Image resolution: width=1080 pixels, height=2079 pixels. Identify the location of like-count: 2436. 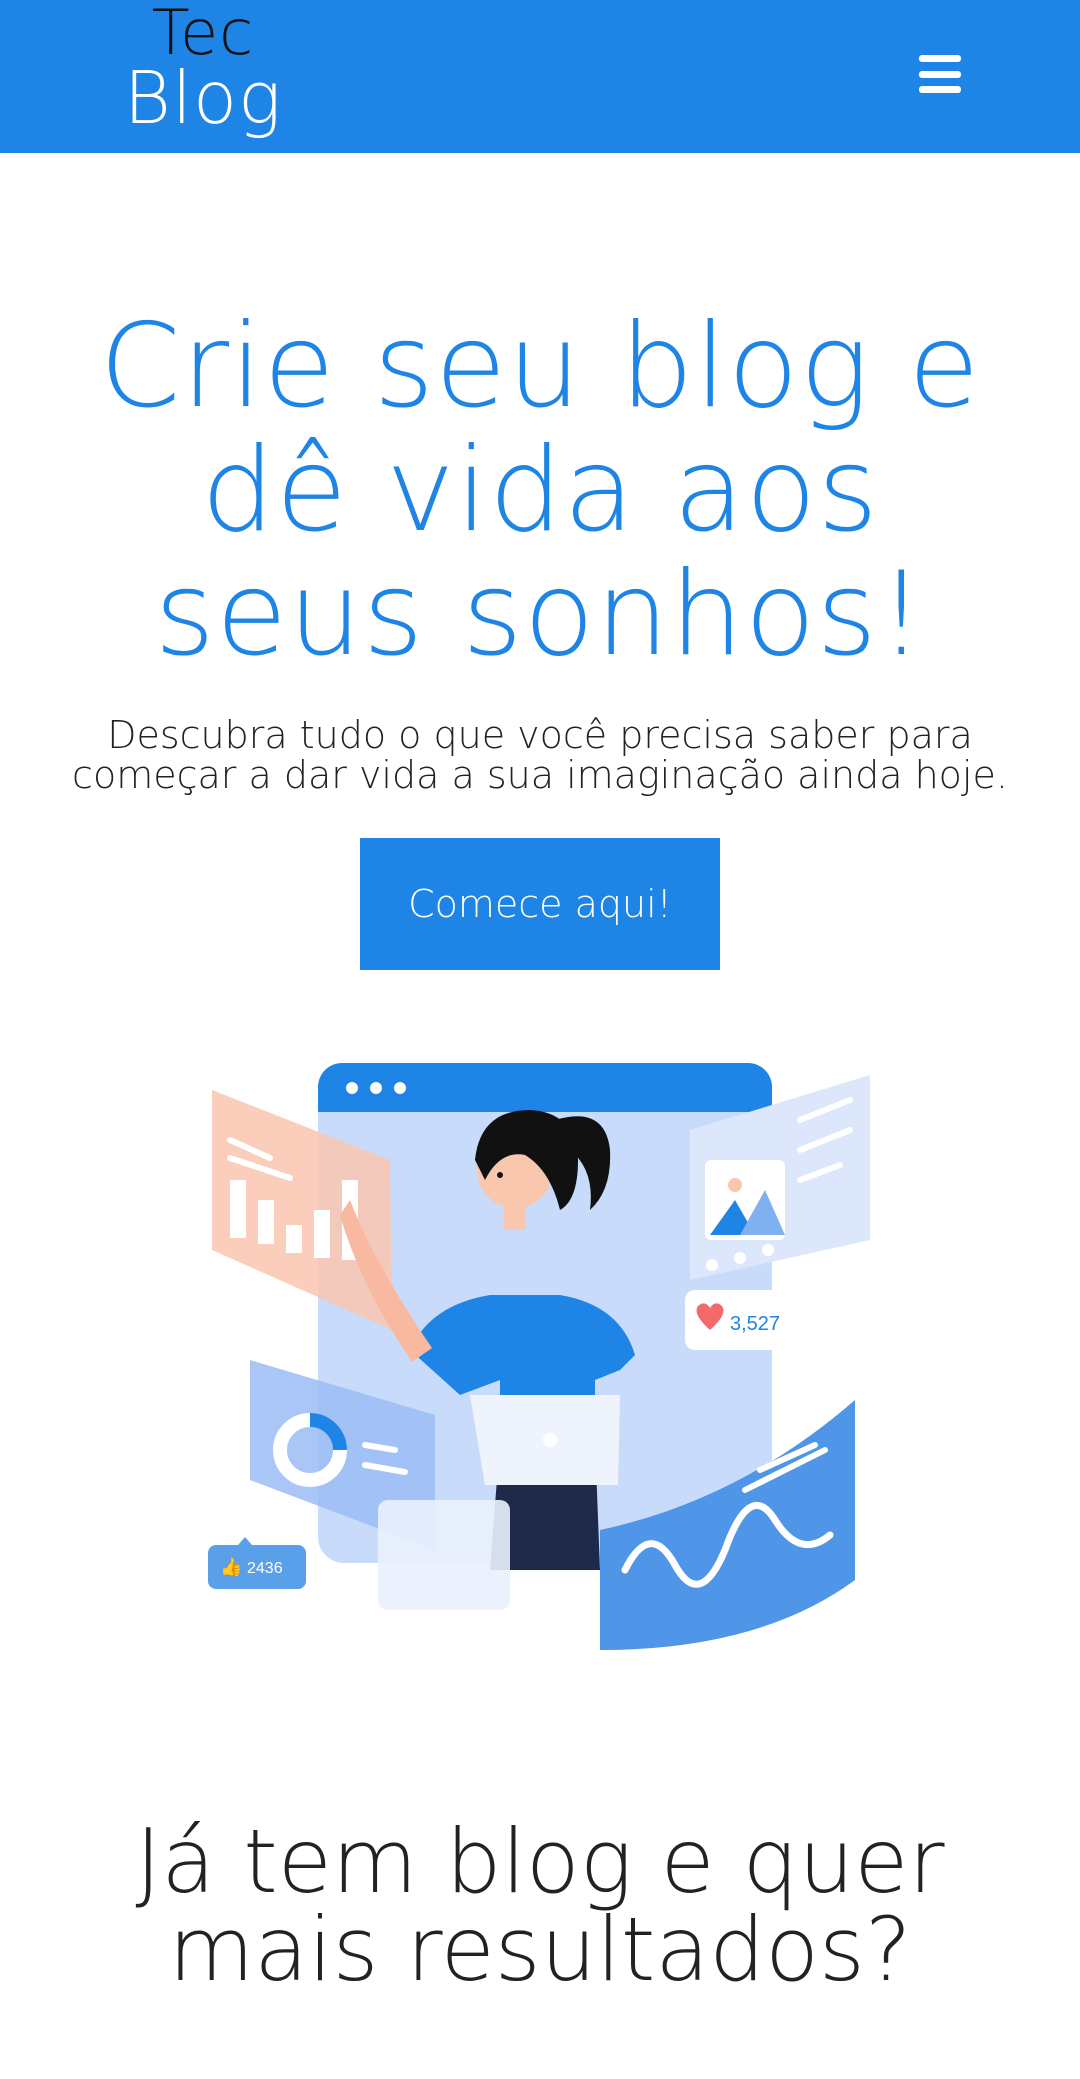
(265, 1568).